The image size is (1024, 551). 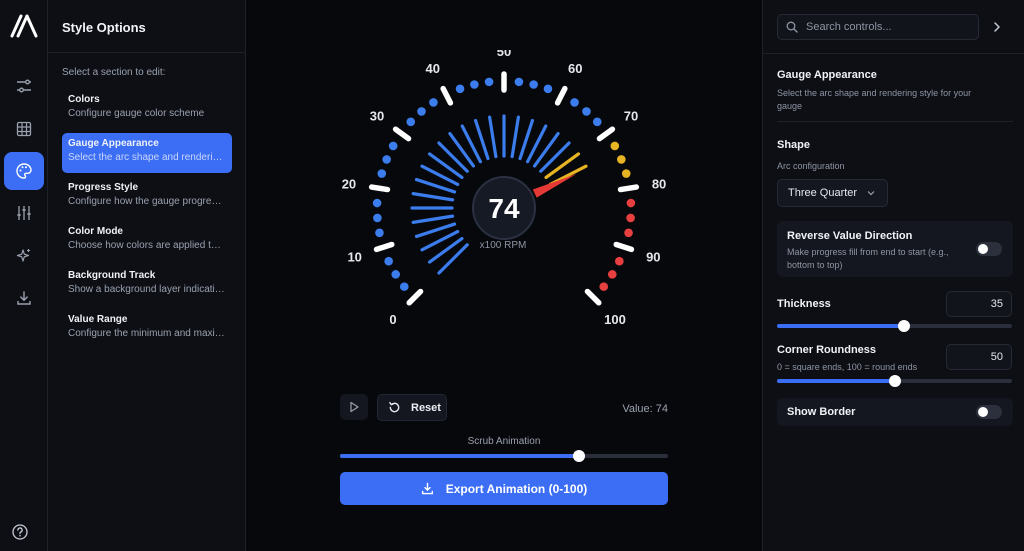 I want to click on slider-fill, so click(x=840, y=326).